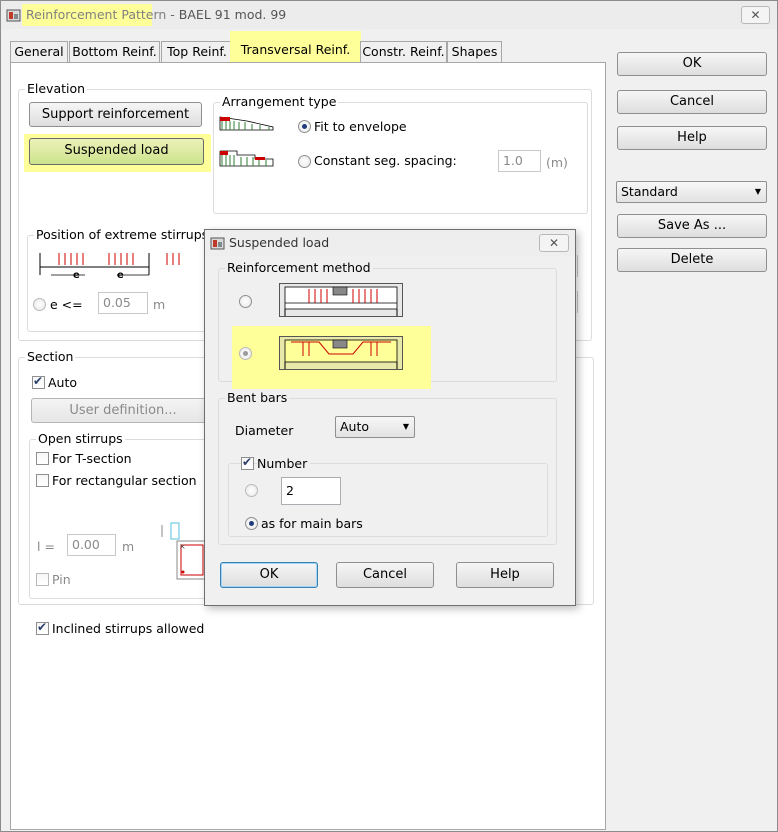  I want to click on diameter-select: Auto ▼, so click(375, 427).